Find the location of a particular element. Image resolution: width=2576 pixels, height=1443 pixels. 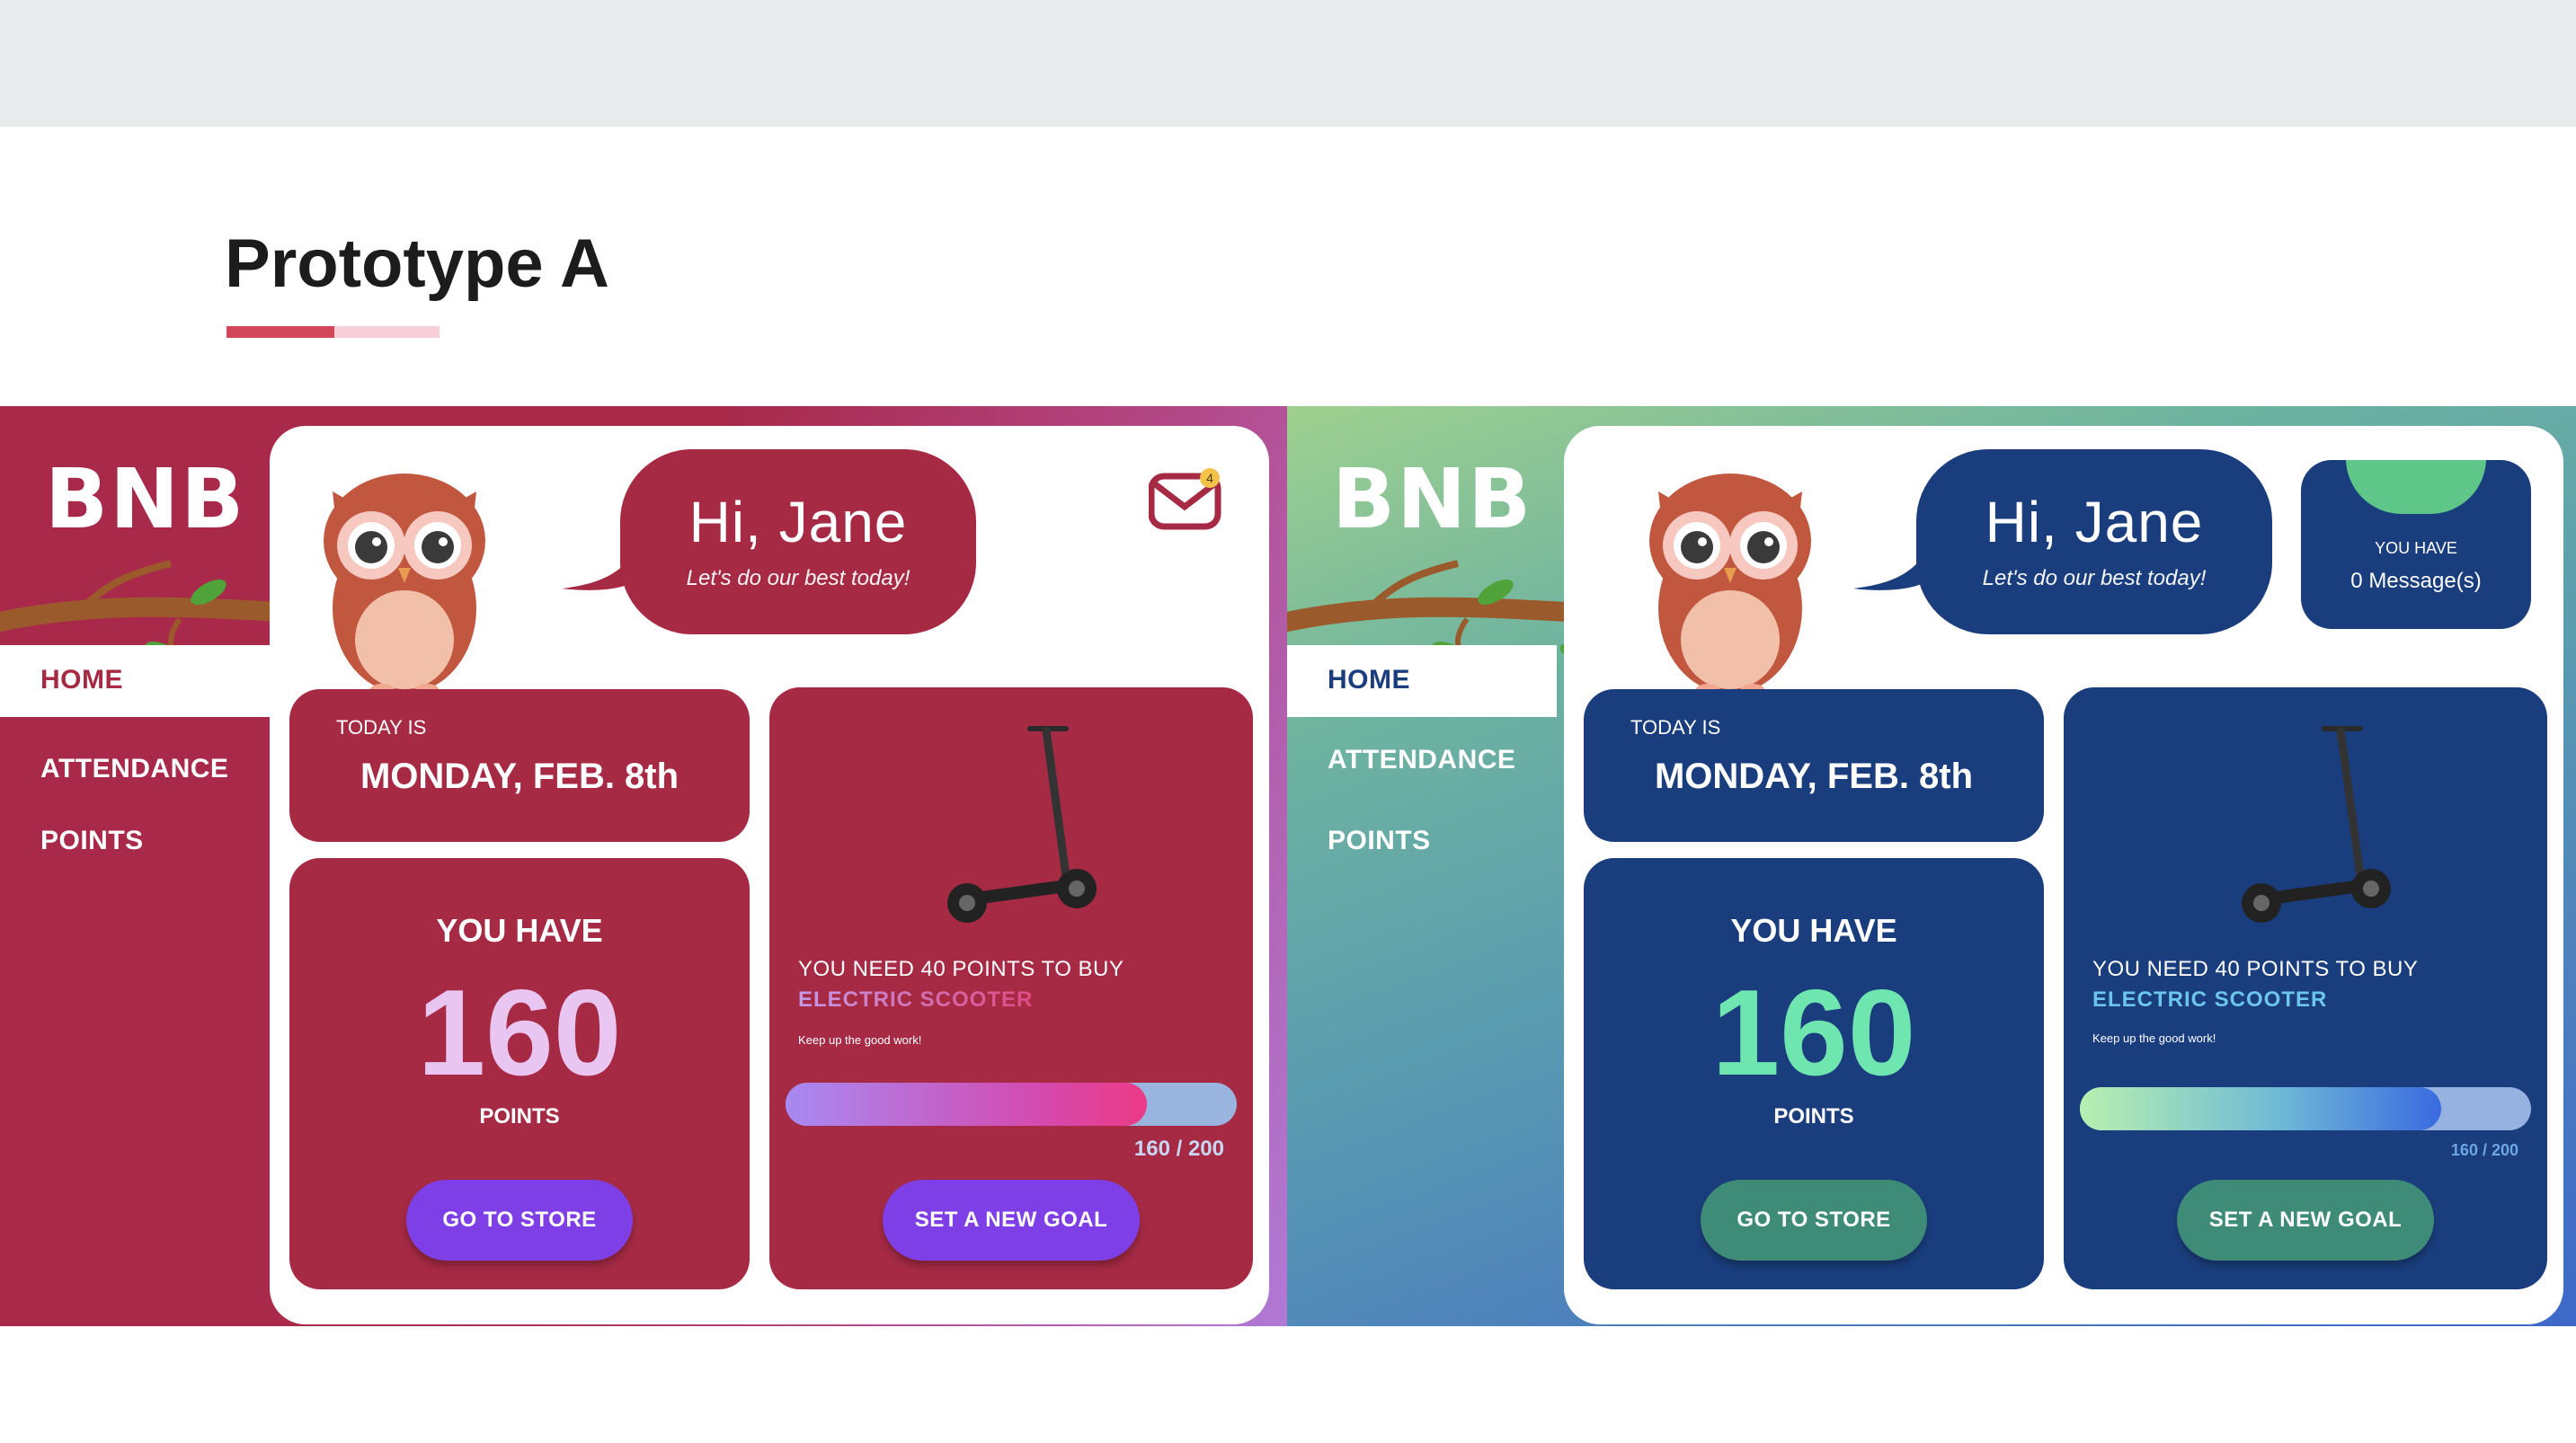

messages-count: 0 Message(s) is located at coordinates (2416, 581).